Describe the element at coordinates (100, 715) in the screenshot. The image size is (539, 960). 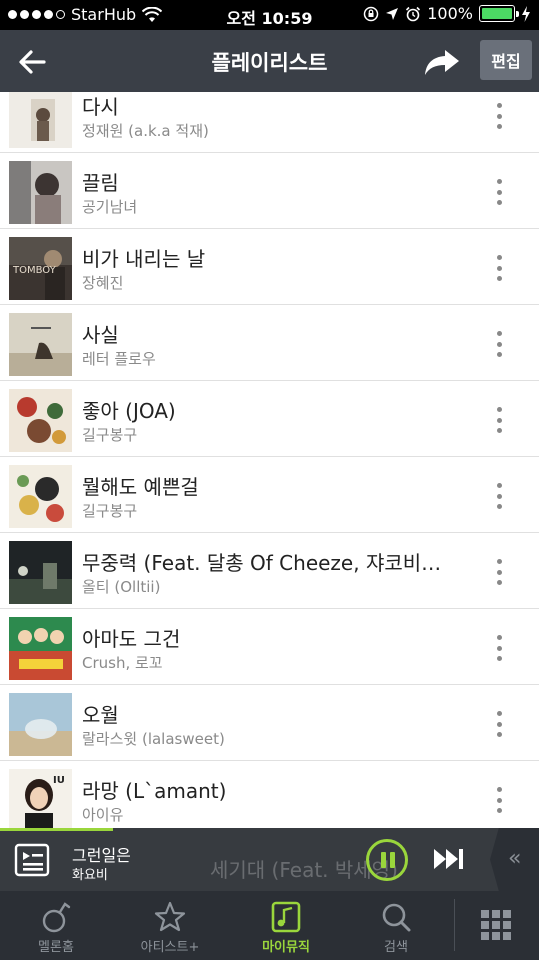
I see `song-title: 오월` at that location.